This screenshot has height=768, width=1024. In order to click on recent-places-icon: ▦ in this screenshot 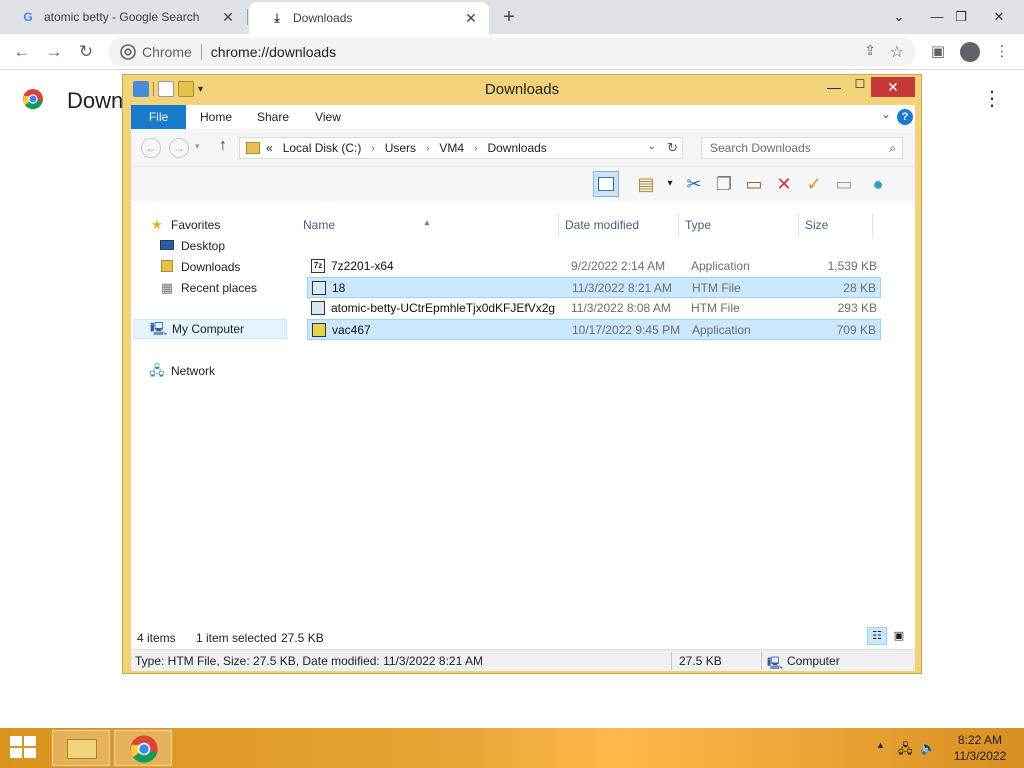, I will do `click(167, 287)`.